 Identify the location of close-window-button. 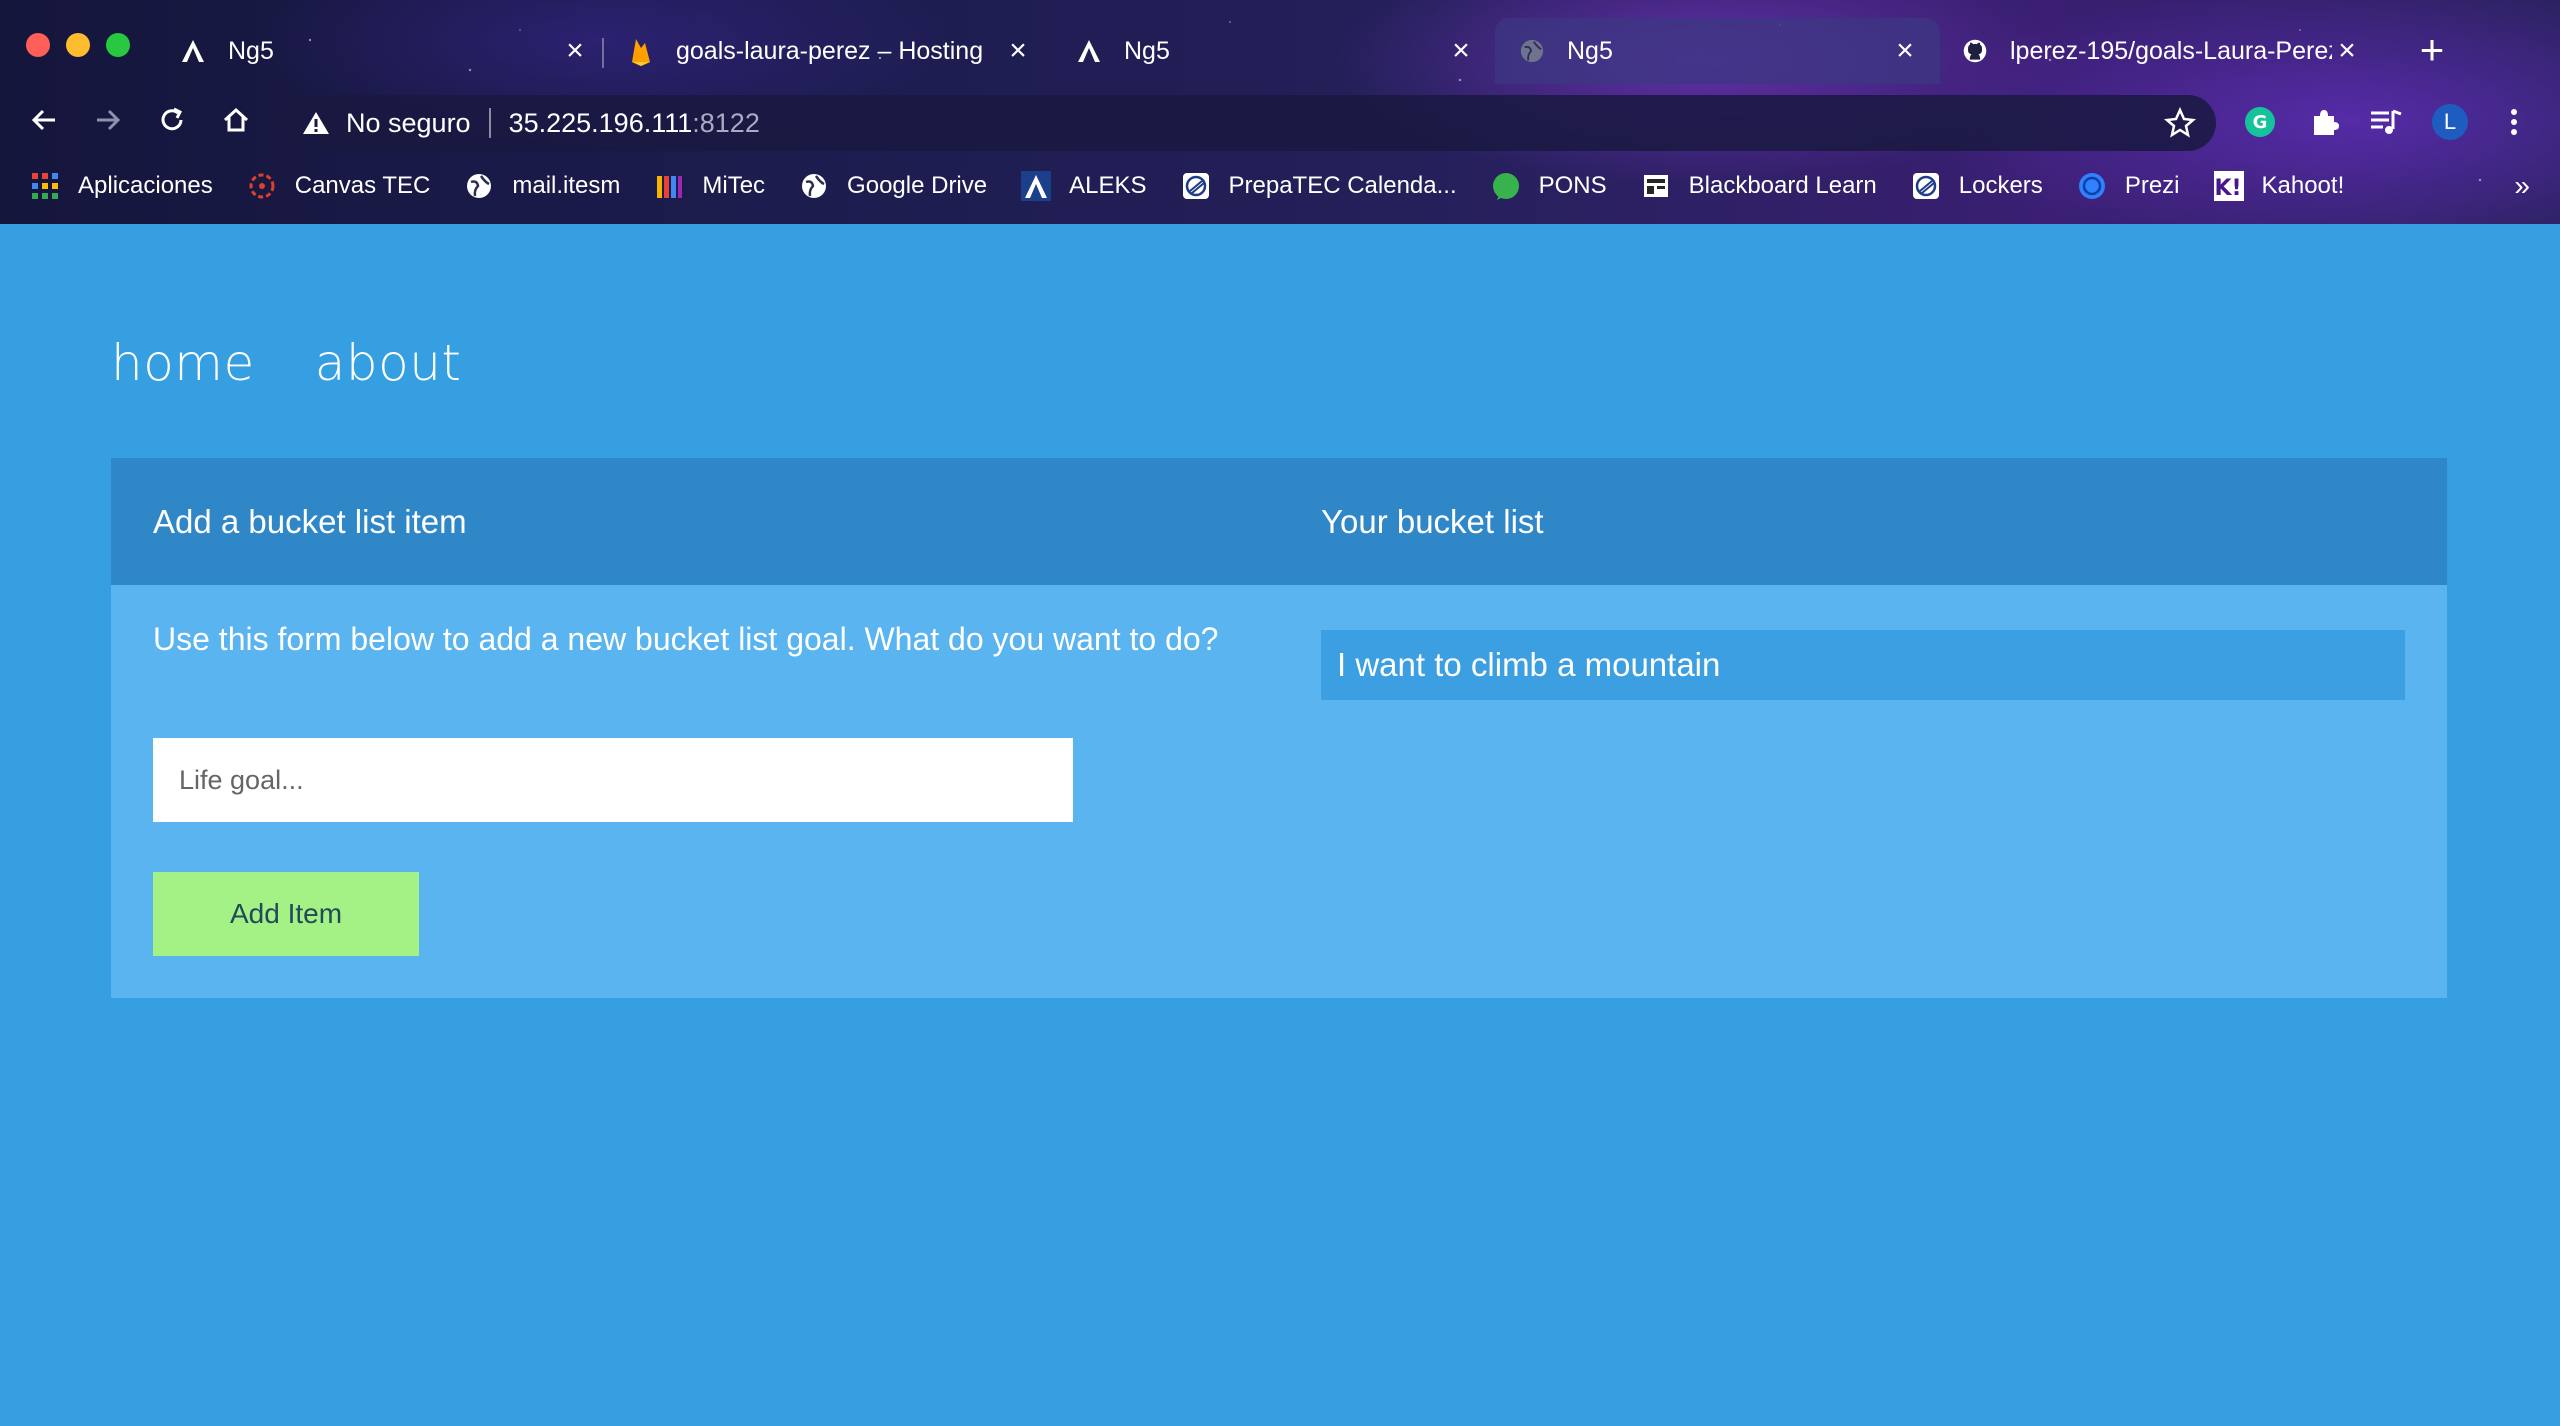
(38, 45).